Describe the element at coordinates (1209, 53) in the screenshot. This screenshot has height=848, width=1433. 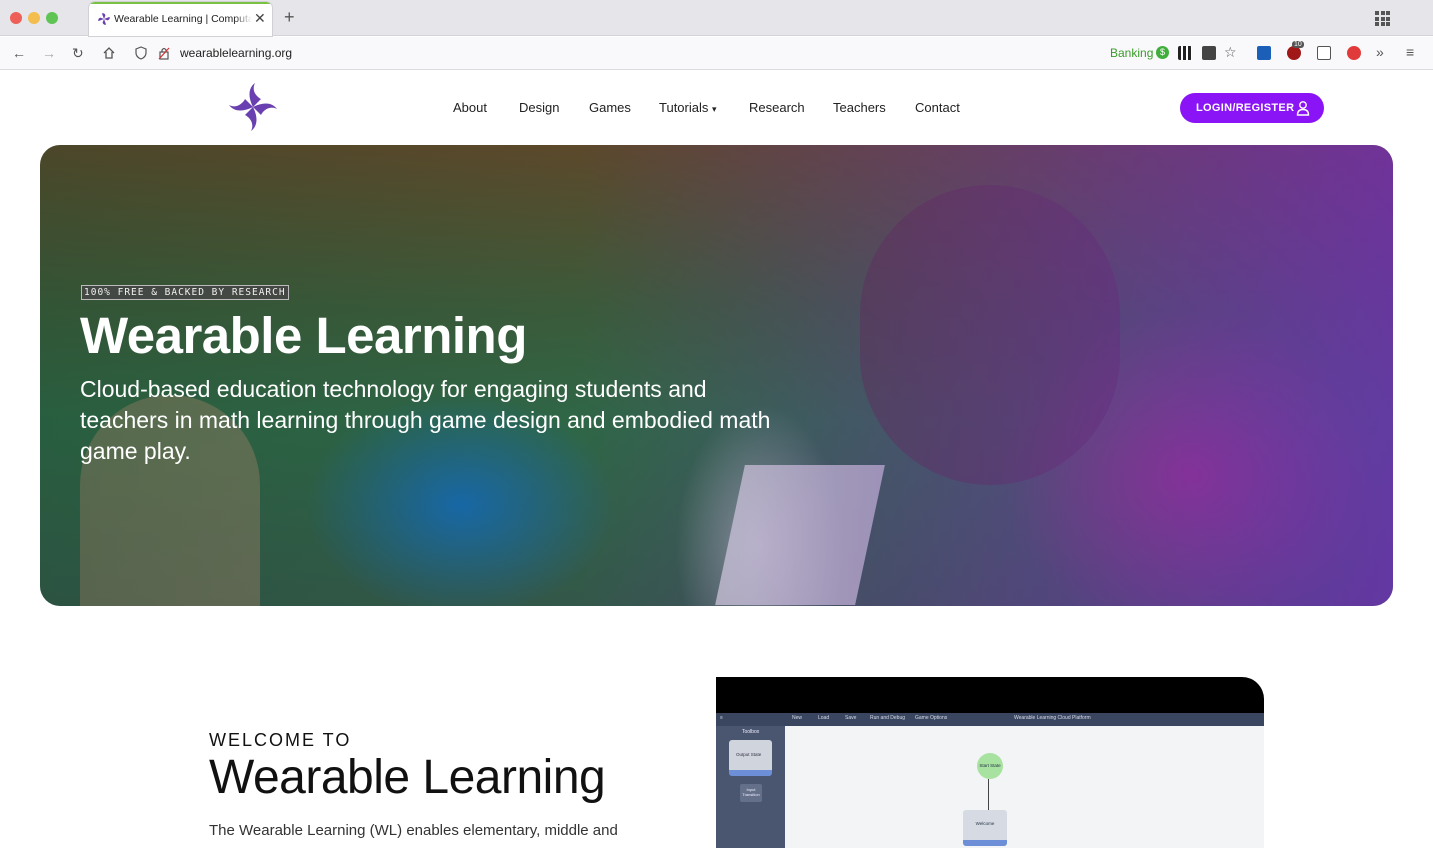
I see `translate-extension-icon` at that location.